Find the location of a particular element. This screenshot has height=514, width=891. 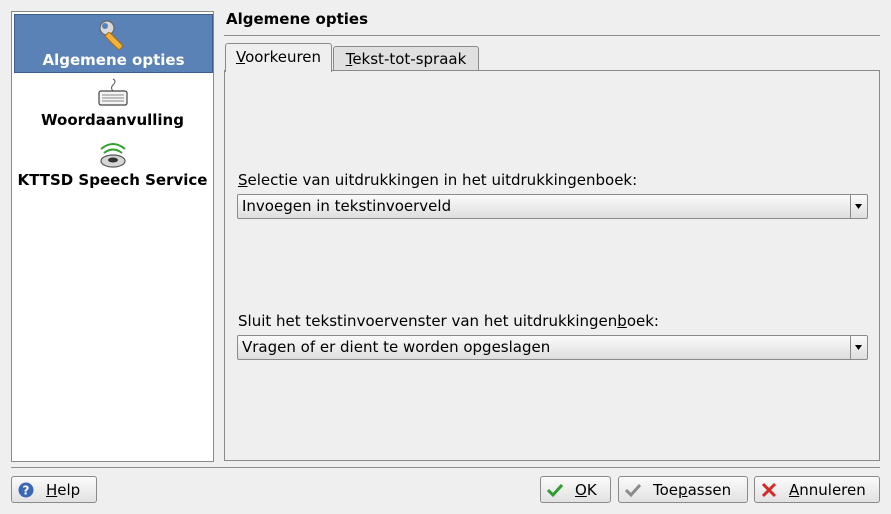

label-part: elp is located at coordinates (69, 490).